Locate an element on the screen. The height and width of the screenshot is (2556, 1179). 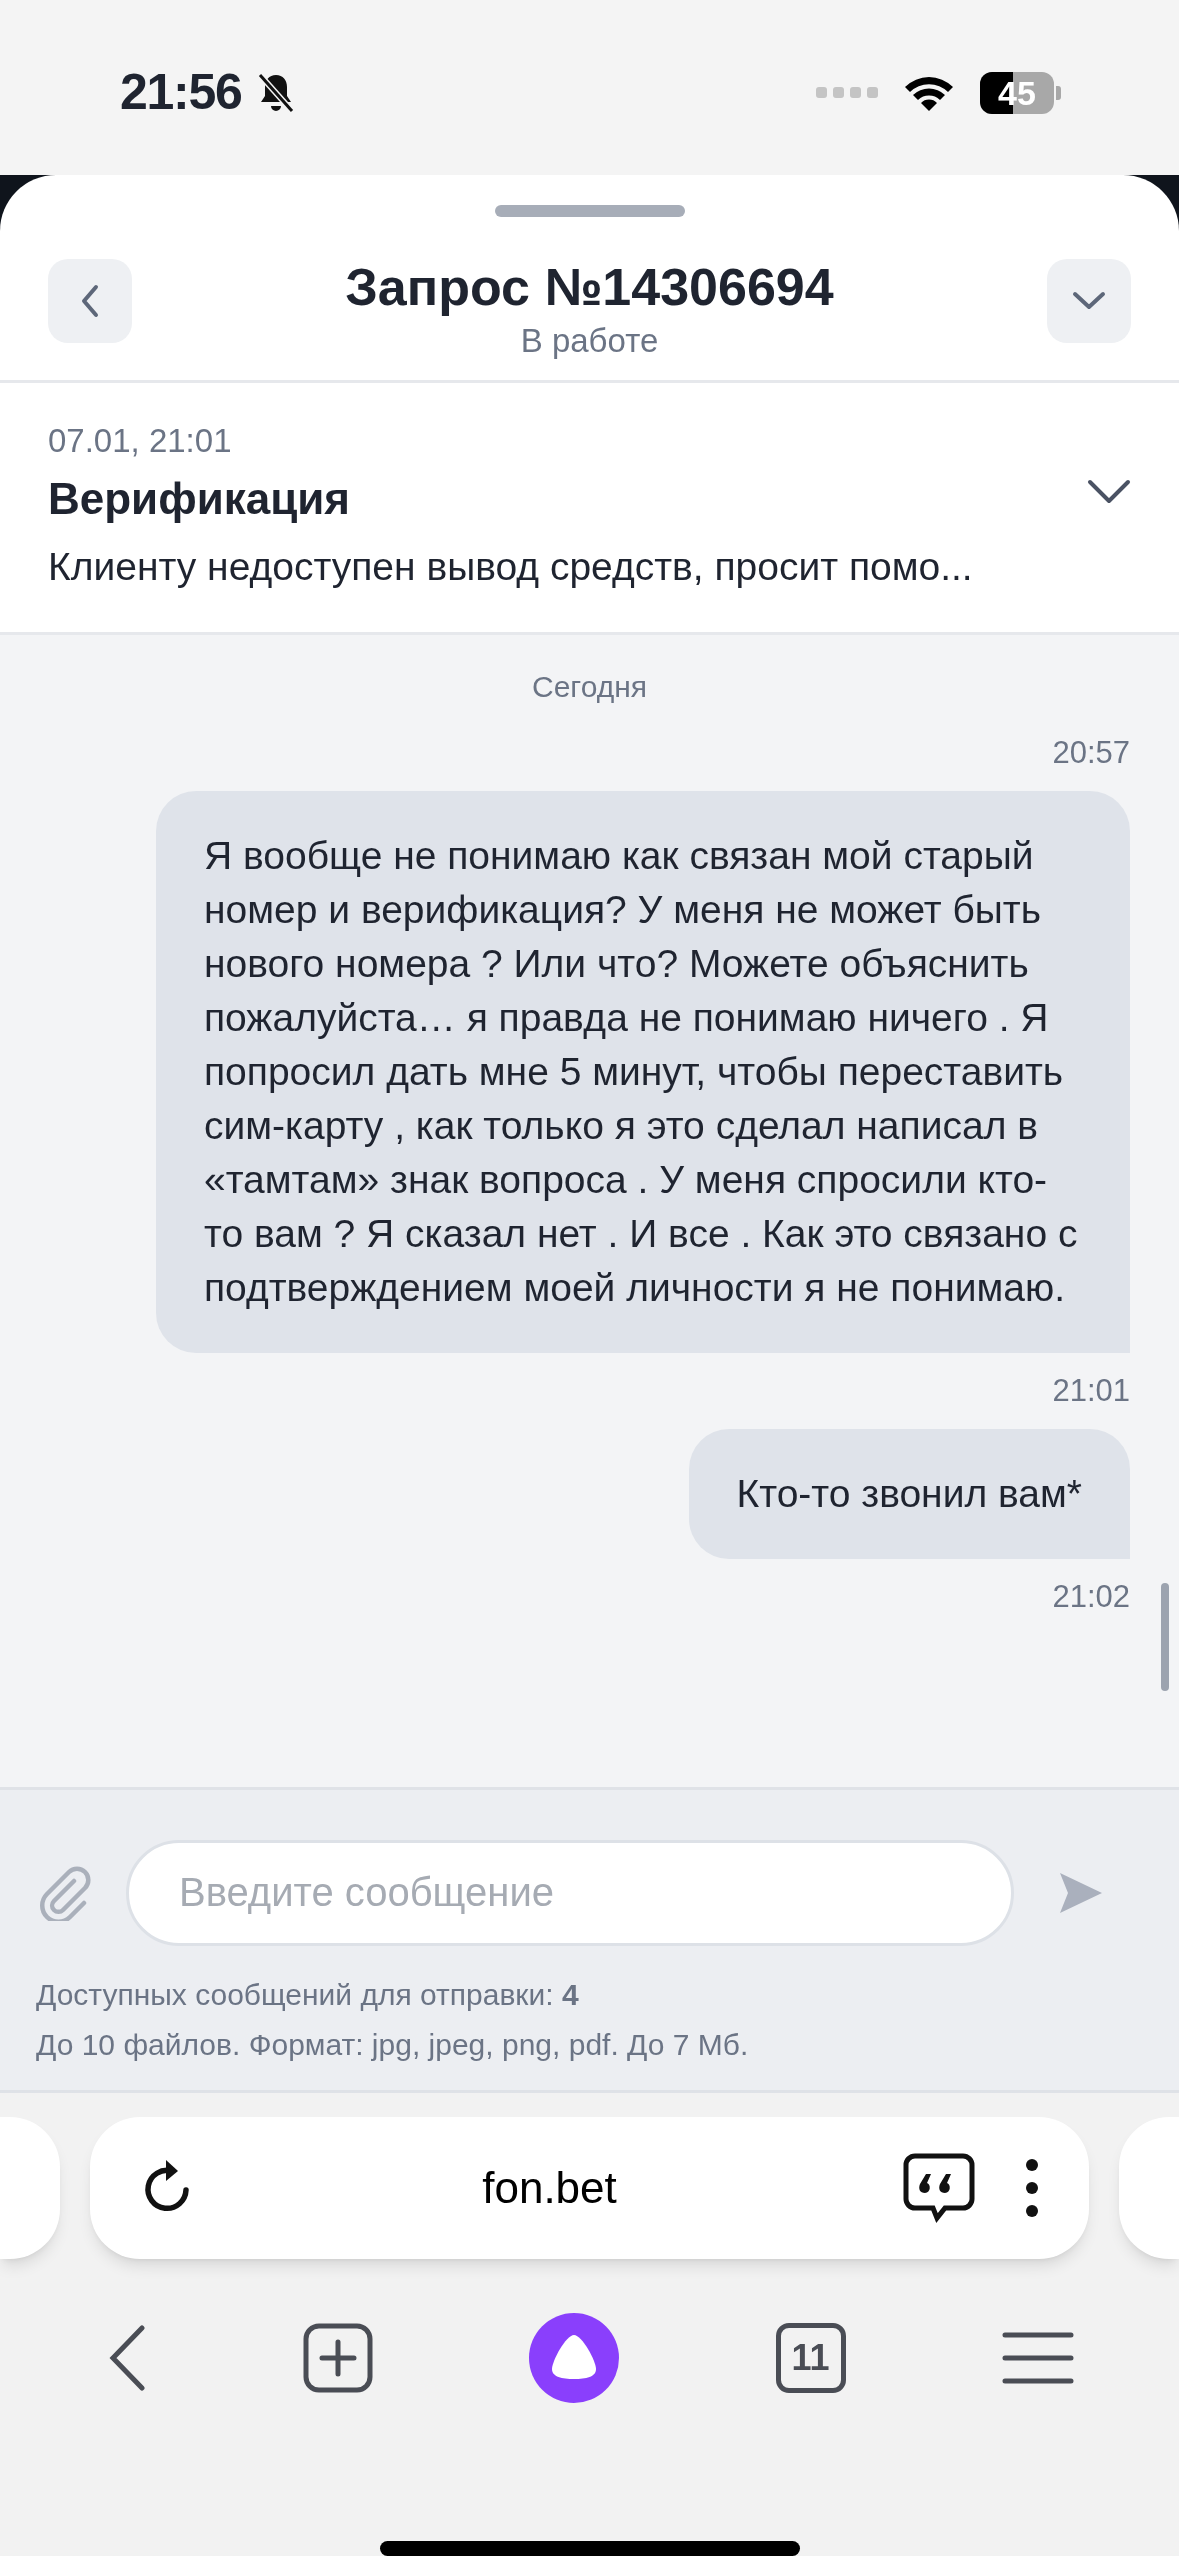
menu-icon is located at coordinates (1038, 2358).